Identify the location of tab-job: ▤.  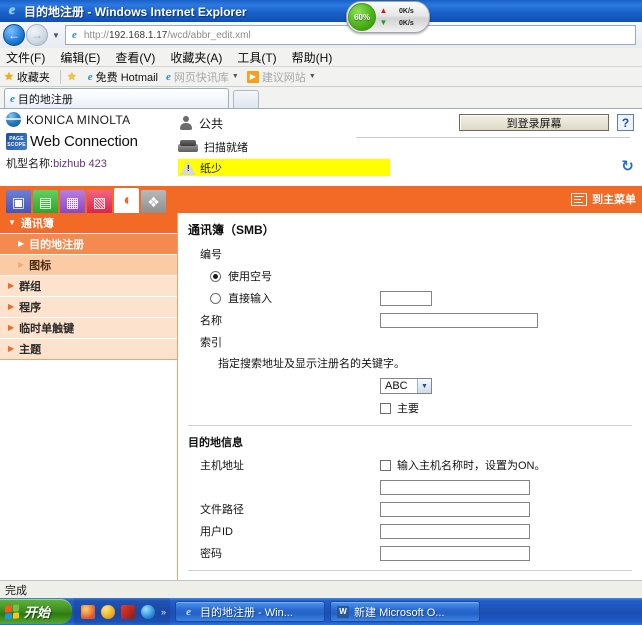
(45, 201).